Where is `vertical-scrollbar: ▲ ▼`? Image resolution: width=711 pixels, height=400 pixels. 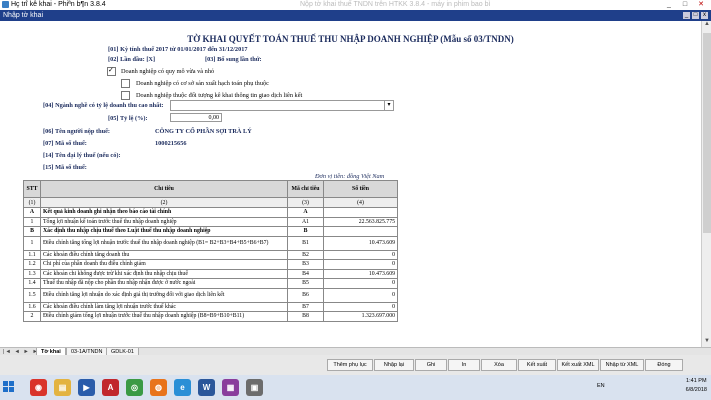 vertical-scrollbar: ▲ ▼ is located at coordinates (706, 184).